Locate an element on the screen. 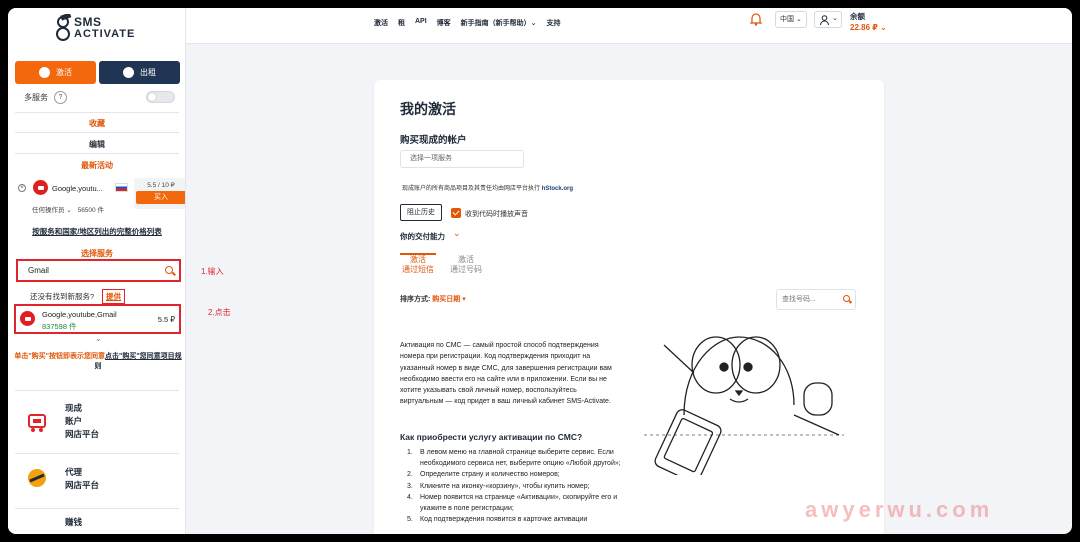 Image resolution: width=1080 pixels, height=542 pixels. activate-tab-label: 激活 is located at coordinates (64, 72).